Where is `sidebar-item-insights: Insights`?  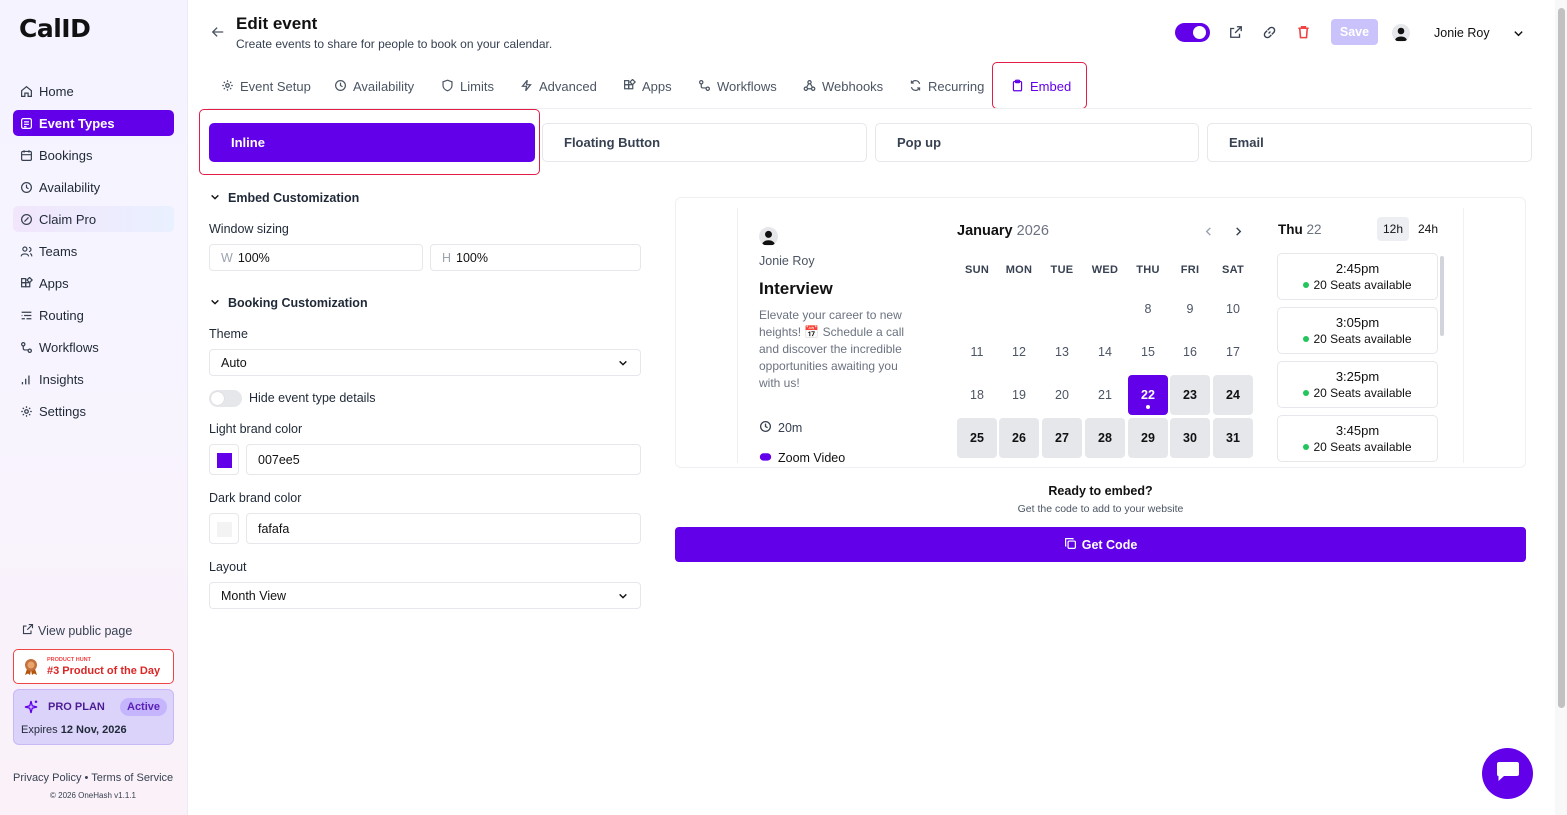
sidebar-item-insights: Insights is located at coordinates (93, 379).